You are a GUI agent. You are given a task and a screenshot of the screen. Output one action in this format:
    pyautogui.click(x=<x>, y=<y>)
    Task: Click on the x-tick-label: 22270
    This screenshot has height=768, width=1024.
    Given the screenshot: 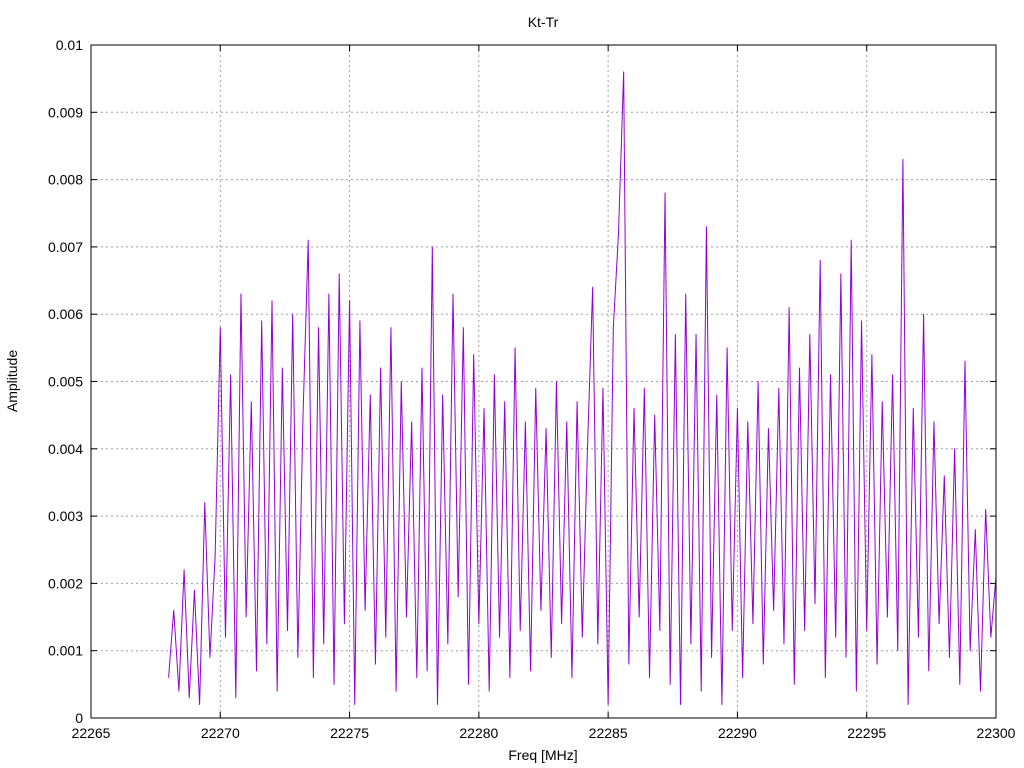 What is the action you would take?
    pyautogui.click(x=220, y=733)
    